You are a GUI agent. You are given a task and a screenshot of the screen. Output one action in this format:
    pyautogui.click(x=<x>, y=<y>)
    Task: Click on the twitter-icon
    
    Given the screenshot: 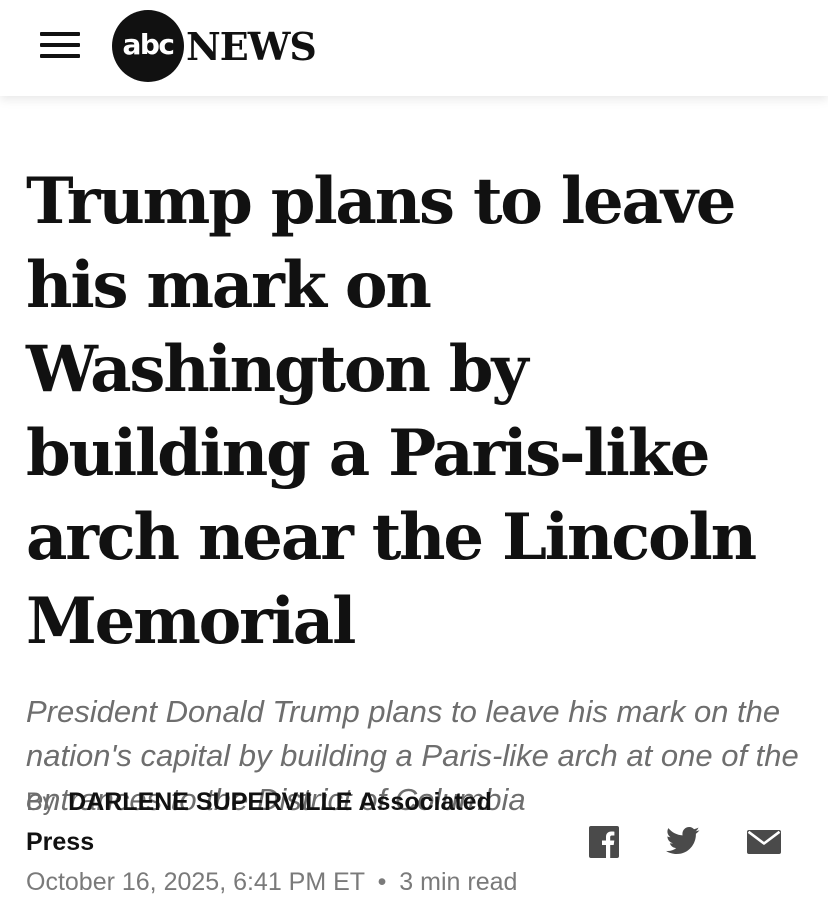 What is the action you would take?
    pyautogui.click(x=683, y=844)
    